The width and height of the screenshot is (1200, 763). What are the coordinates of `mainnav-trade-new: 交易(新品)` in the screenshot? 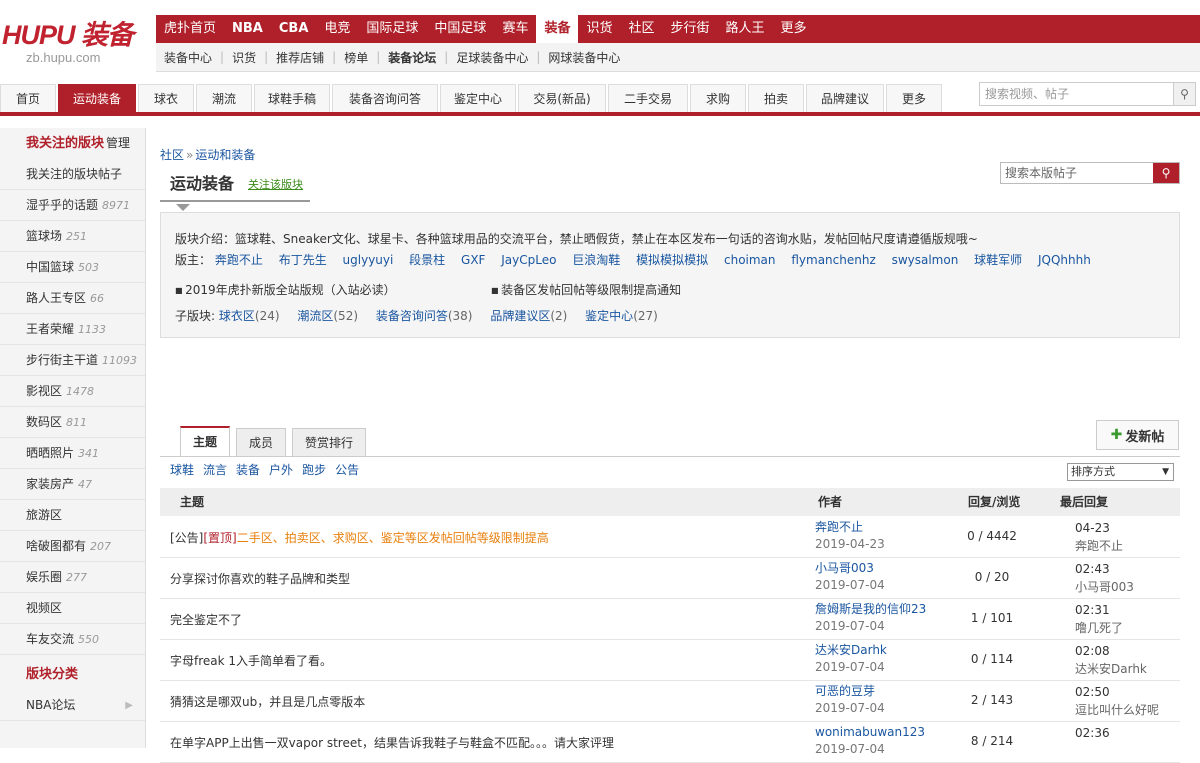 It's located at (562, 98).